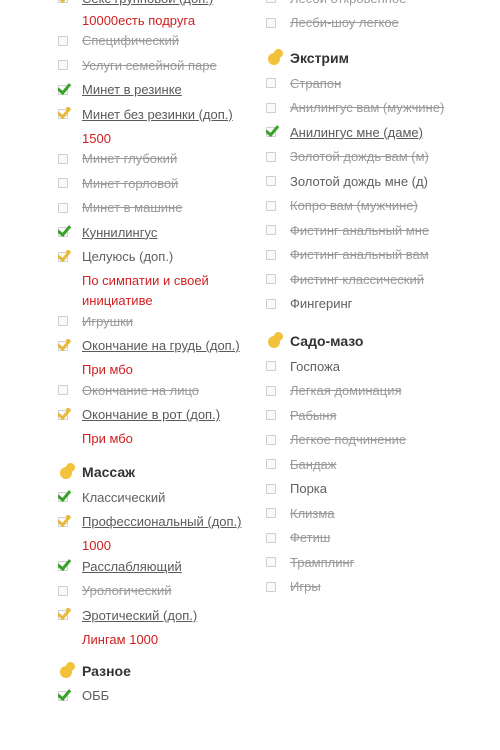  Describe the element at coordinates (361, 415) in the screenshot. I see `service-item: Рабыня` at that location.